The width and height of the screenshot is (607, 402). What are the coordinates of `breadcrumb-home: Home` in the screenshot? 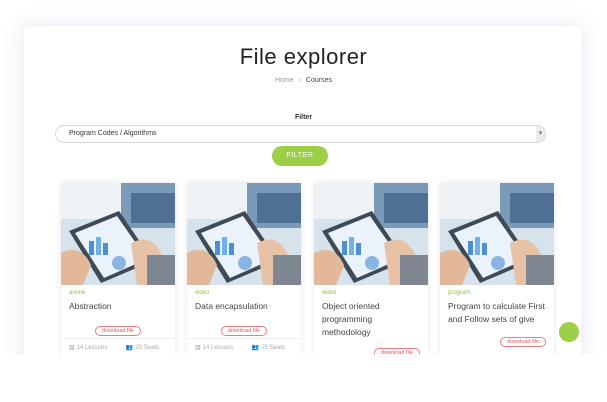 It's located at (284, 80).